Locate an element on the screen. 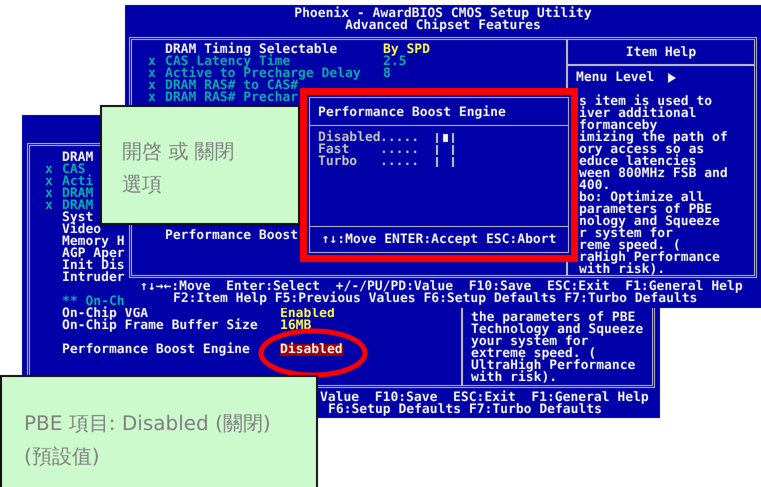 Image resolution: width=761 pixels, height=487 pixels. setting-name: Performance Boost Engine is located at coordinates (156, 350).